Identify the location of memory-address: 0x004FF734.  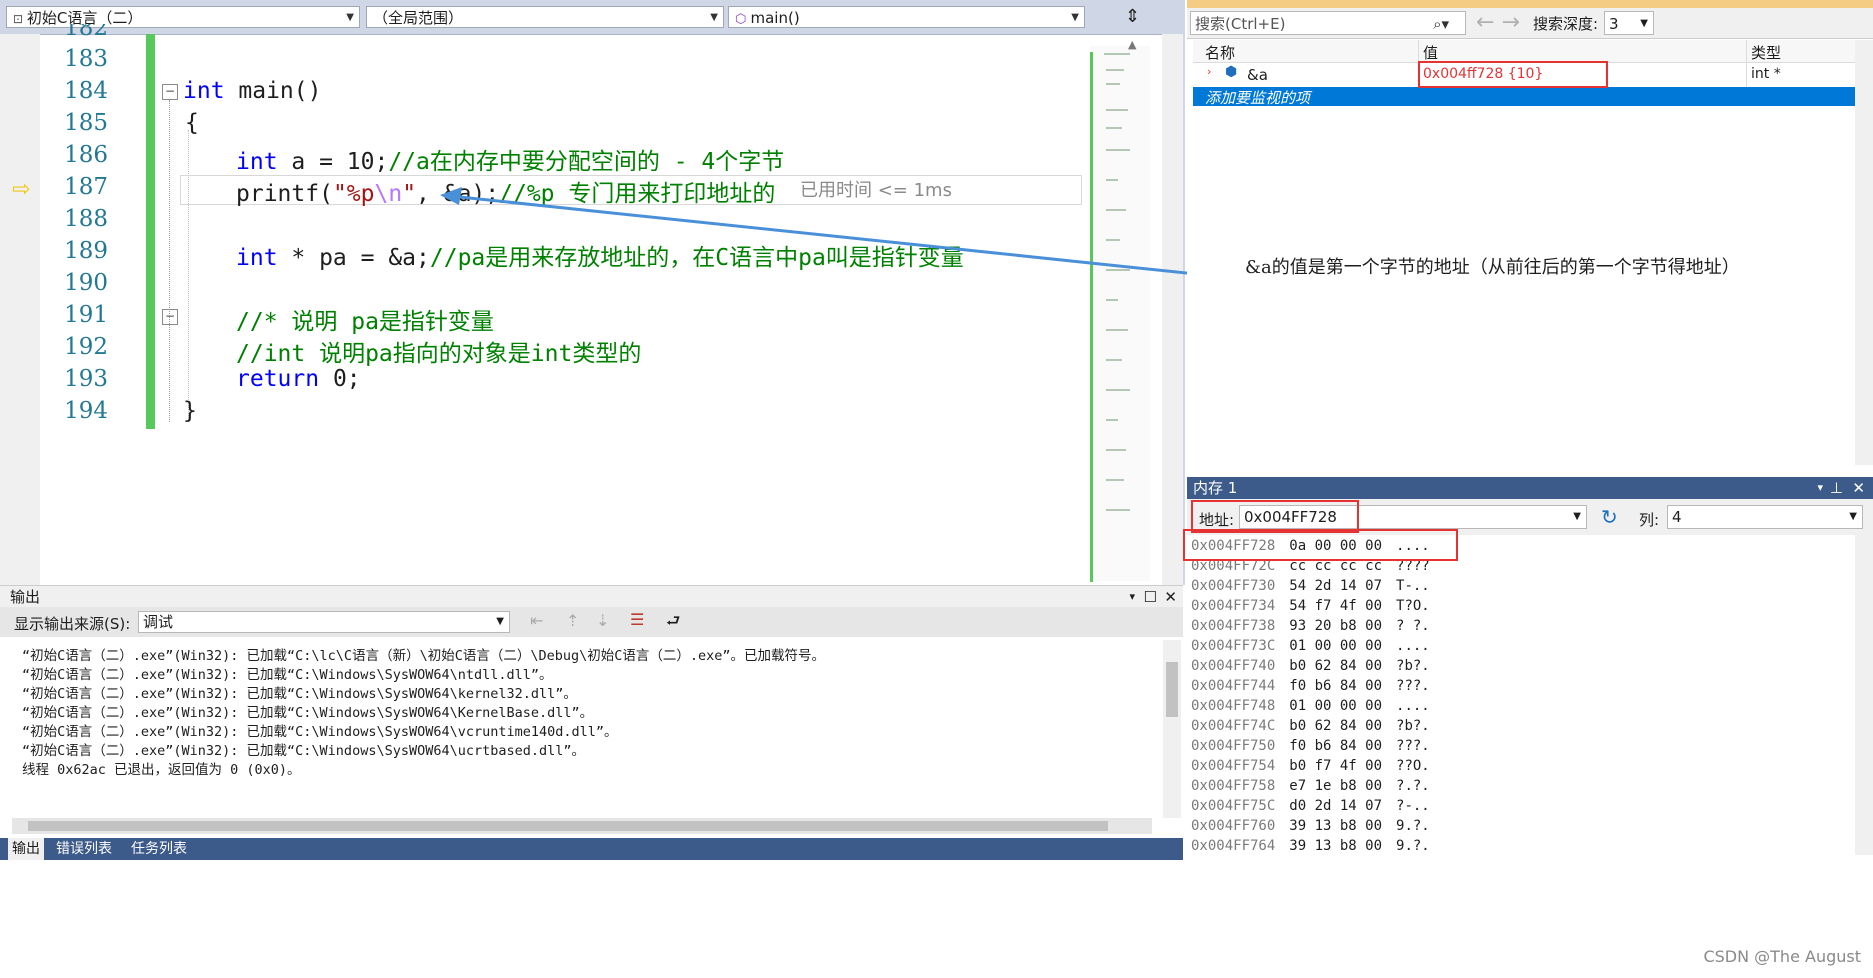
(1233, 606).